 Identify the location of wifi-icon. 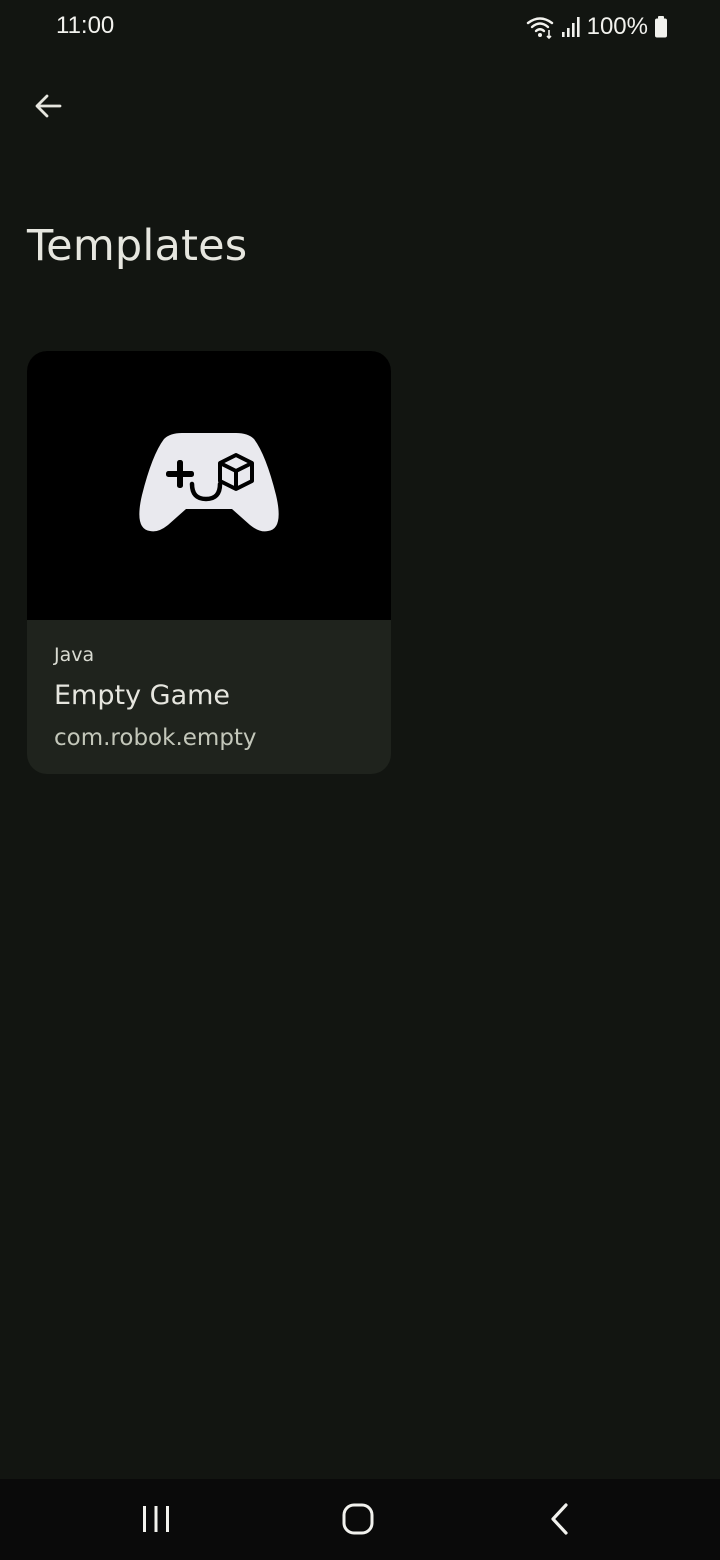
(540, 27).